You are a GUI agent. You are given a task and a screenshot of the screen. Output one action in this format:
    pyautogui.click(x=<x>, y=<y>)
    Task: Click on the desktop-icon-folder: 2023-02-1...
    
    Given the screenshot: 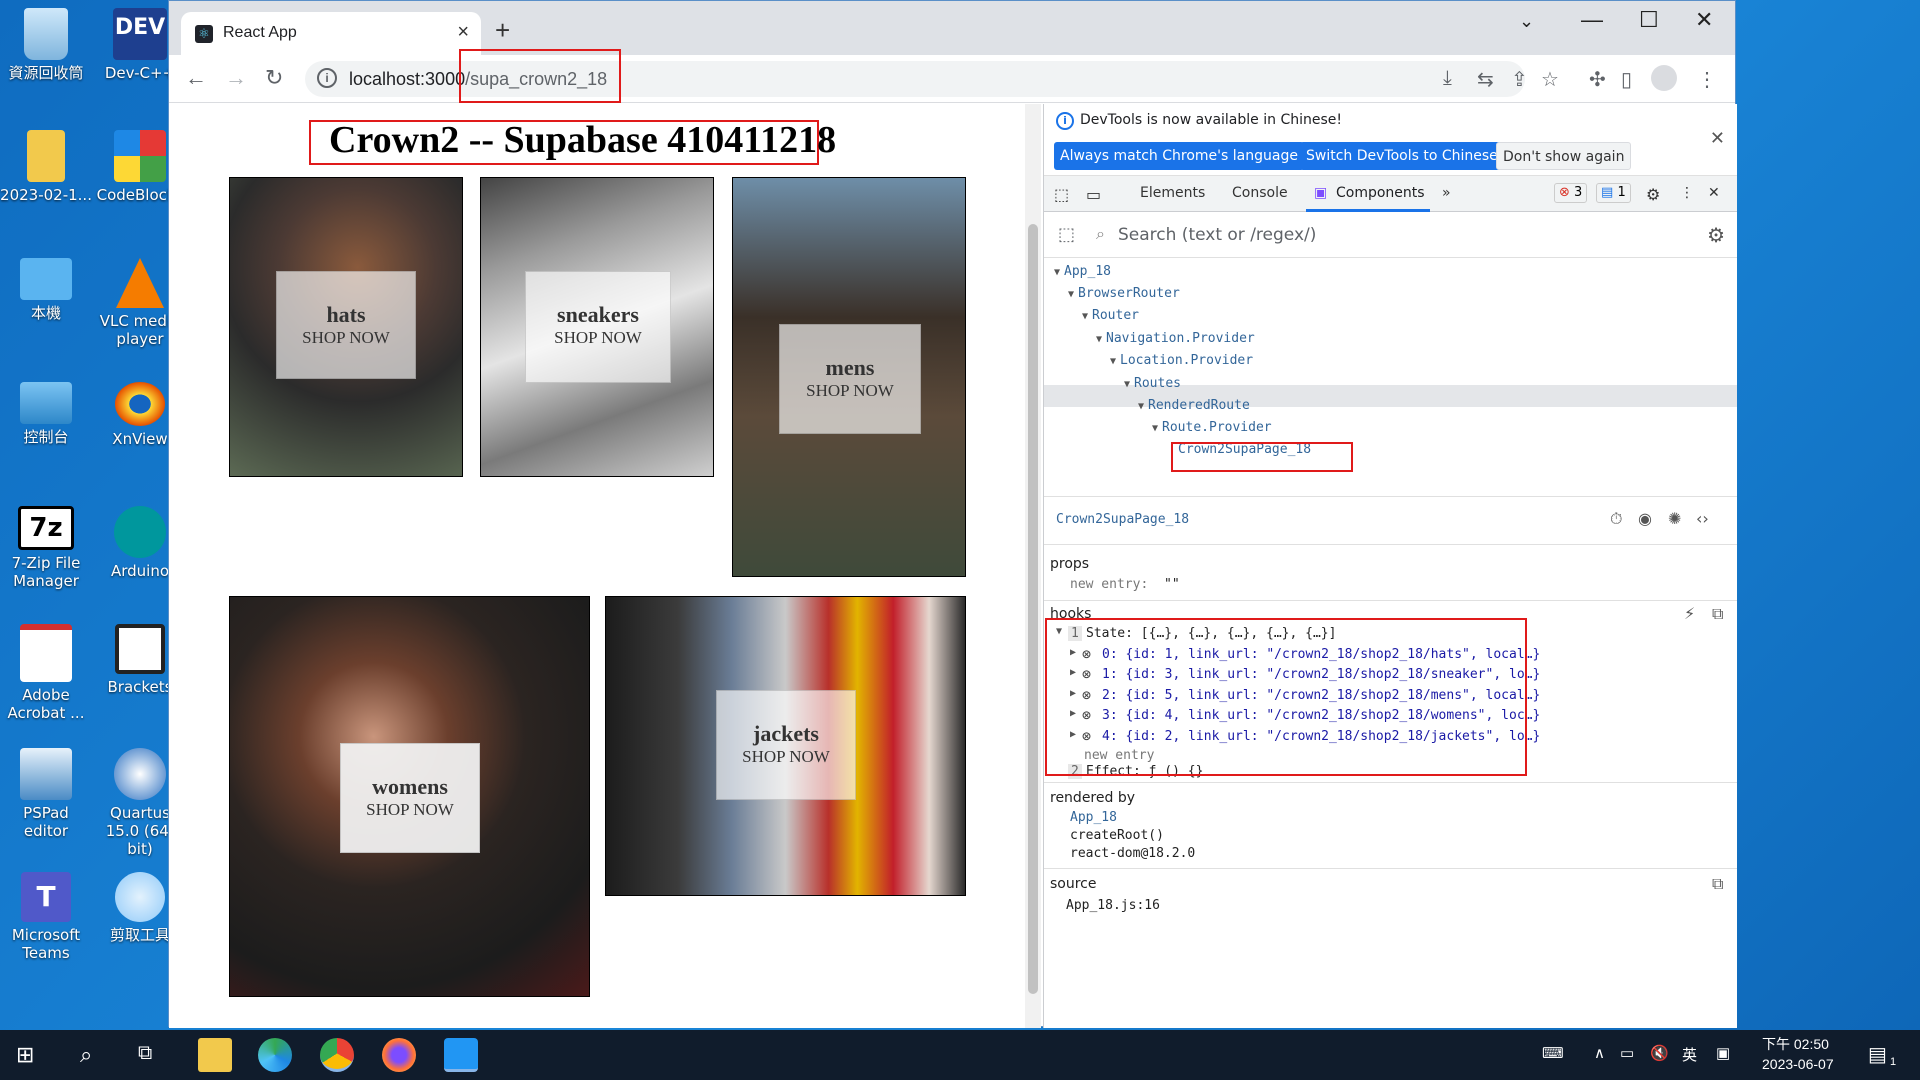 What is the action you would take?
    pyautogui.click(x=46, y=167)
    